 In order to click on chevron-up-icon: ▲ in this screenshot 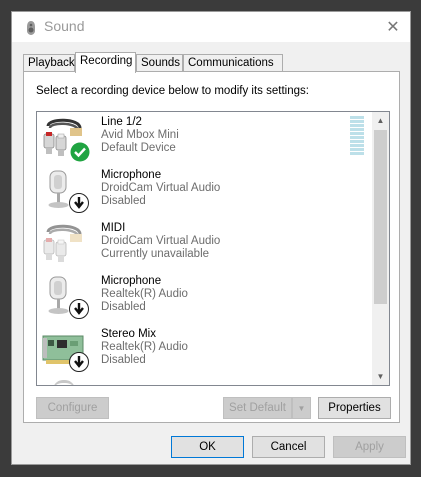, I will do `click(380, 120)`.